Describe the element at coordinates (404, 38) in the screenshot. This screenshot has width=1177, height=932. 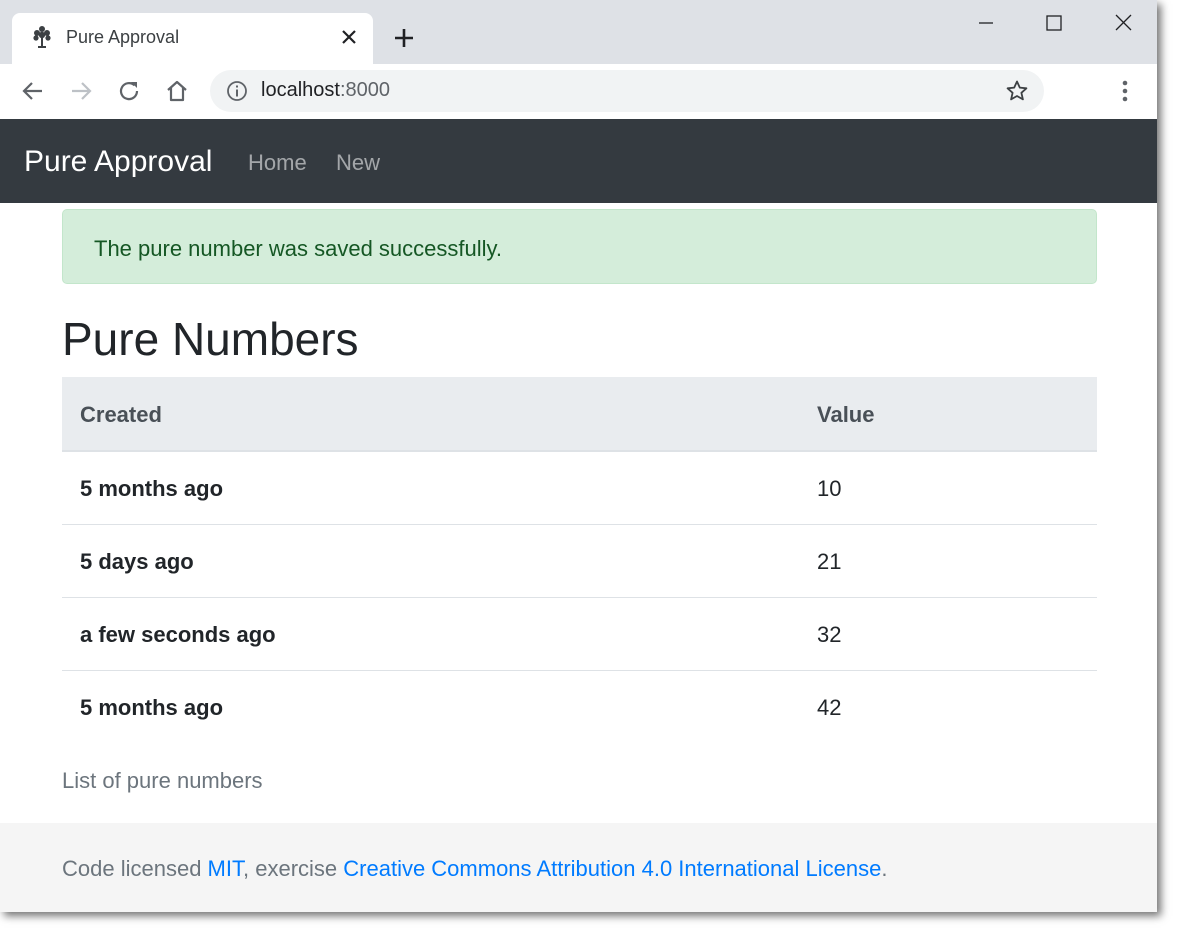
I see `new-tab-icon` at that location.